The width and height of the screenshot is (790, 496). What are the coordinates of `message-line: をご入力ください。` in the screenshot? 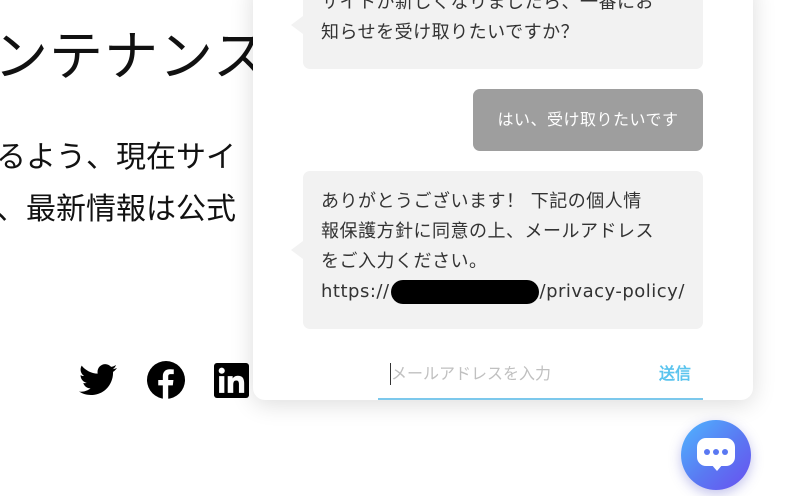 It's located at (404, 261).